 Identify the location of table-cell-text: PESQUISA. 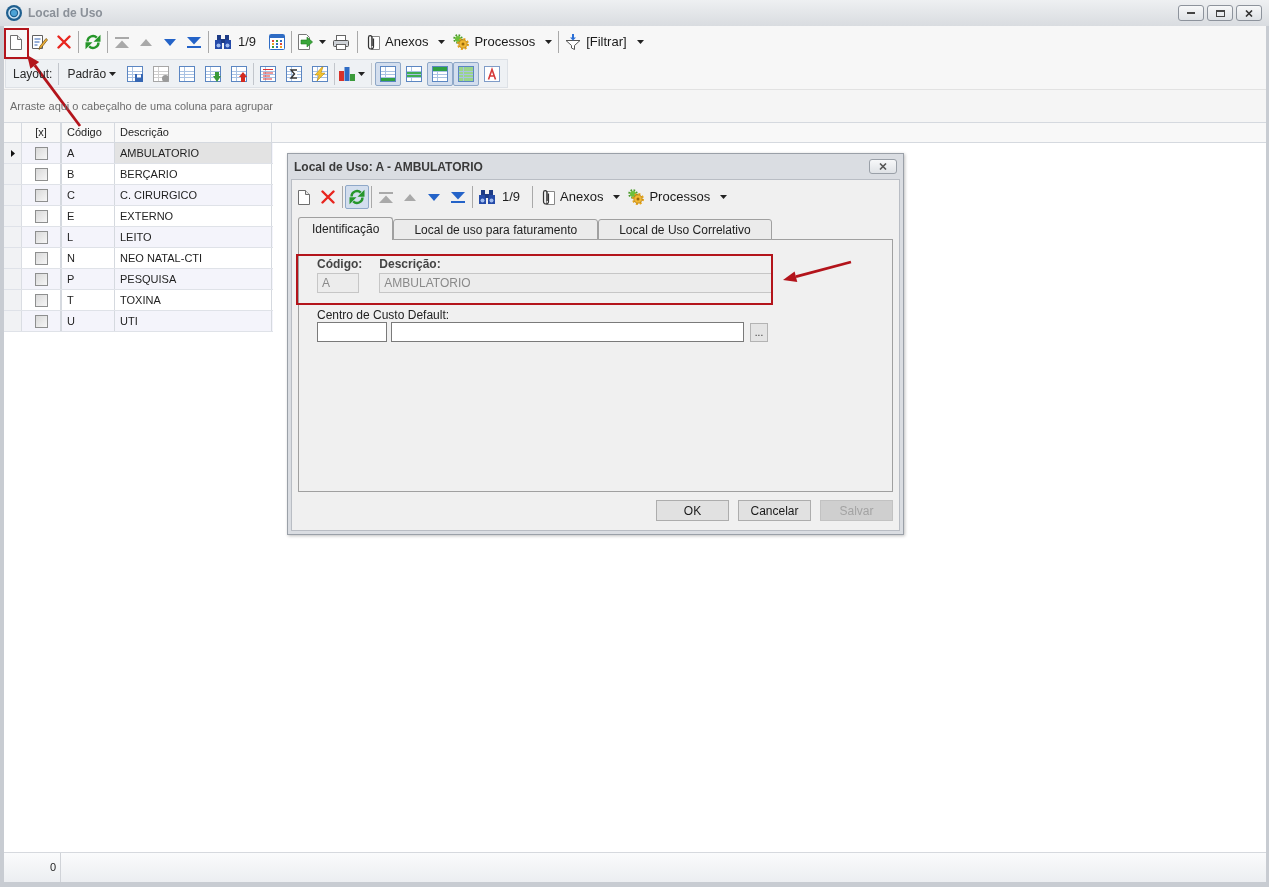
(148, 279).